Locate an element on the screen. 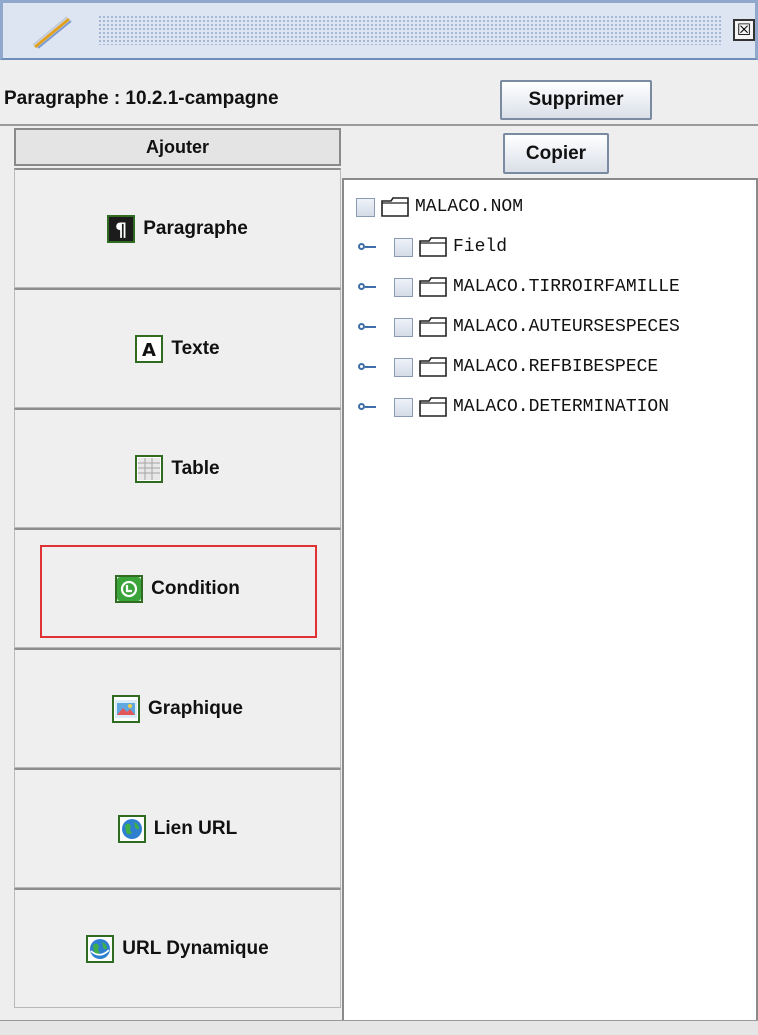 The image size is (758, 1035). add-condition-button: Condition is located at coordinates (177, 588).